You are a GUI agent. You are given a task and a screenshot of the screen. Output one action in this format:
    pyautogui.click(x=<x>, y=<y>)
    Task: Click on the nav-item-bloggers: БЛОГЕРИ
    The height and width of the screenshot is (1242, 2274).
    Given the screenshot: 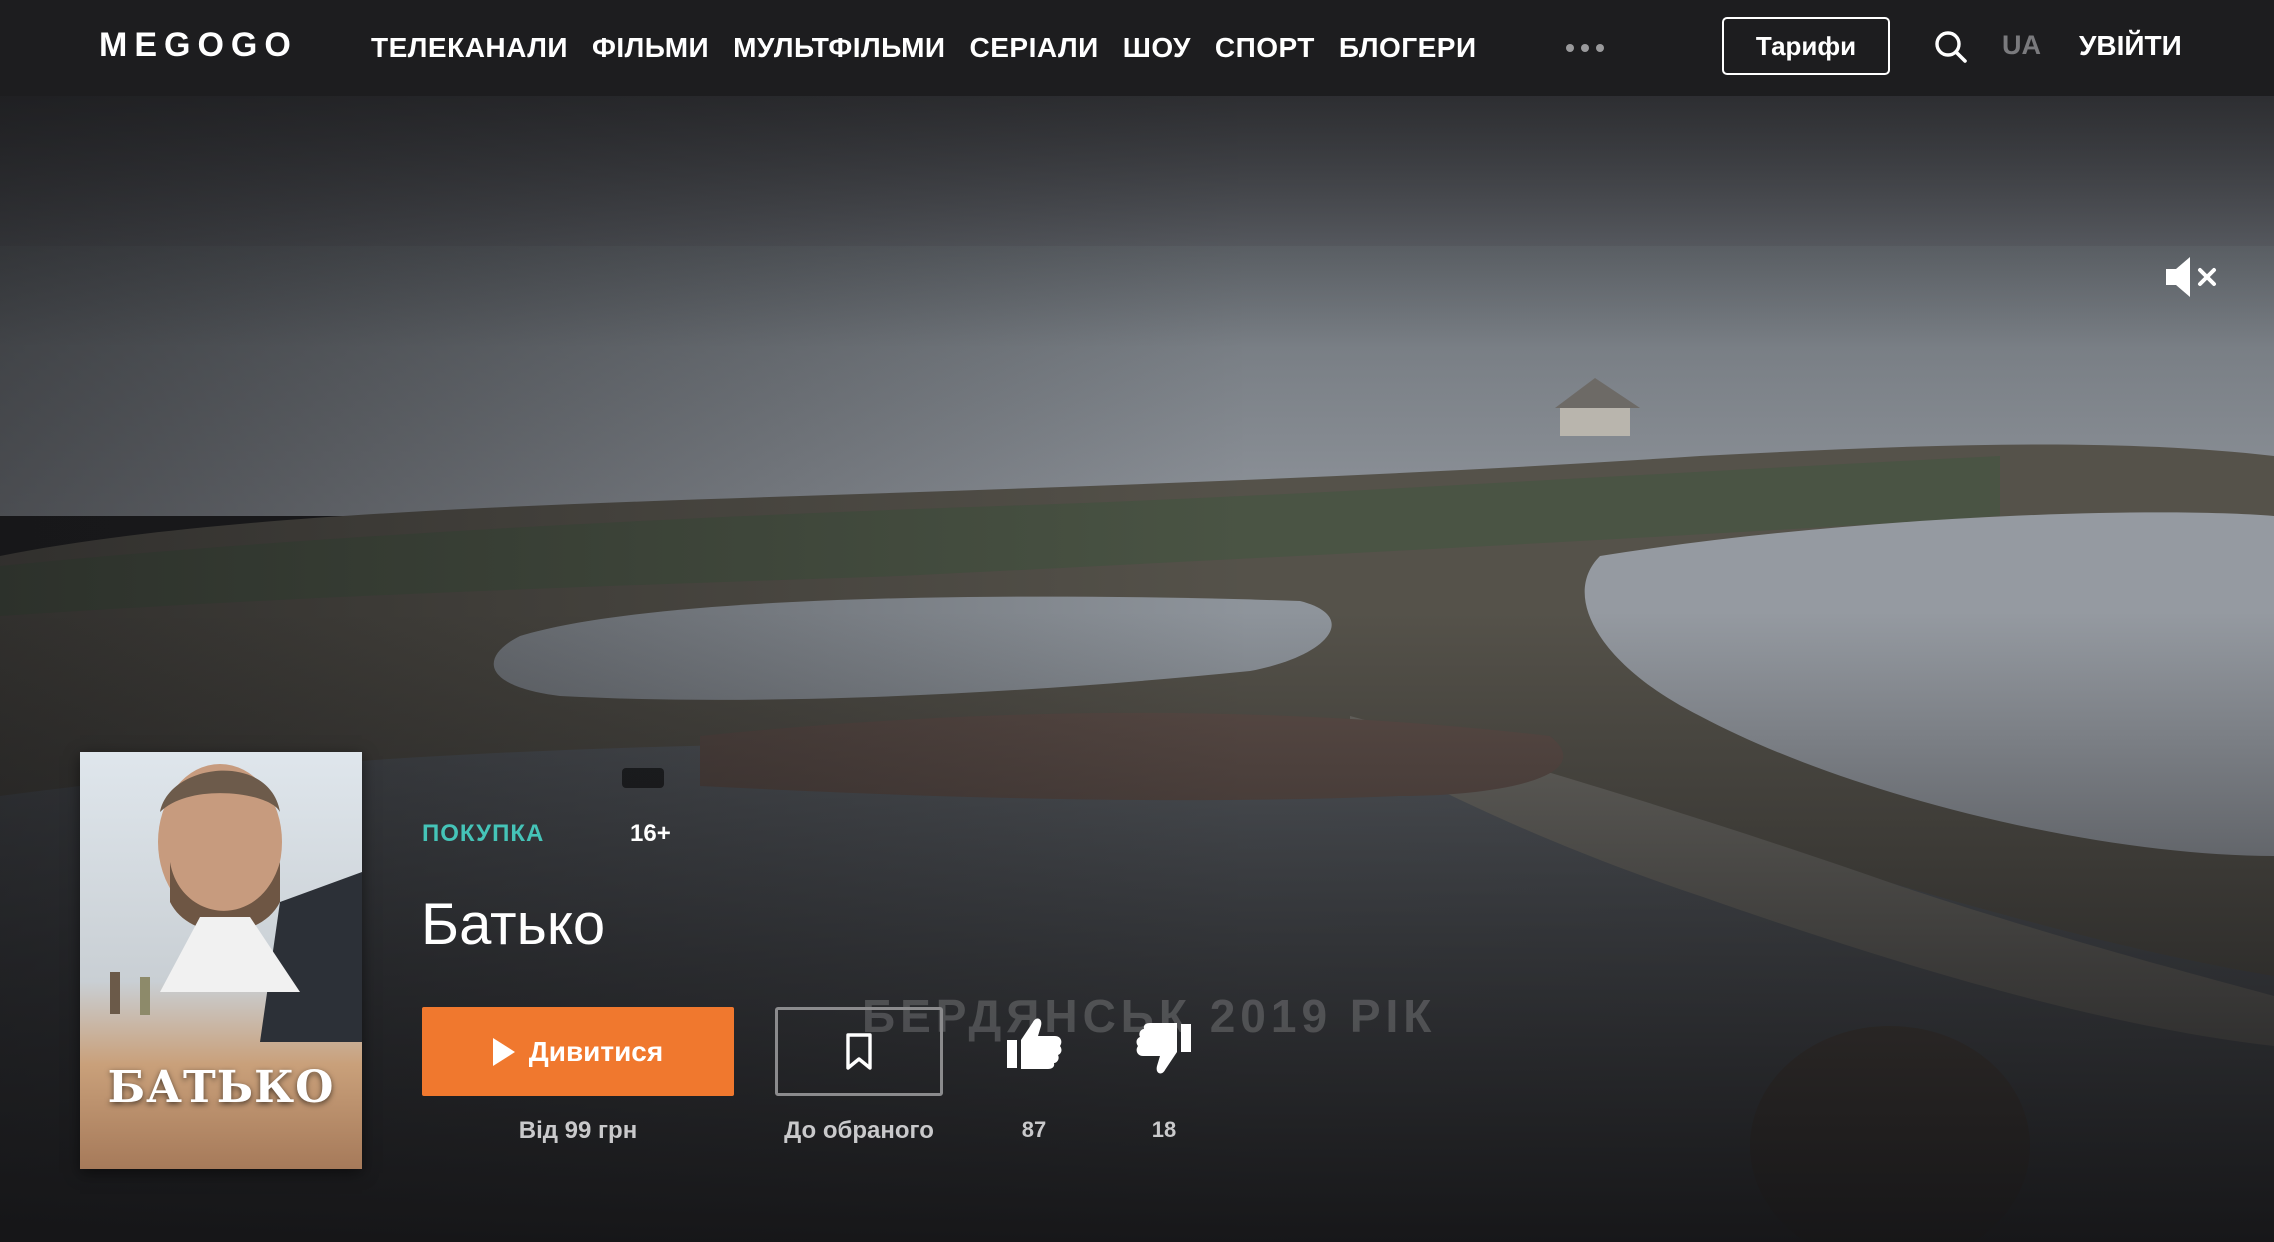 What is the action you would take?
    pyautogui.click(x=1408, y=48)
    